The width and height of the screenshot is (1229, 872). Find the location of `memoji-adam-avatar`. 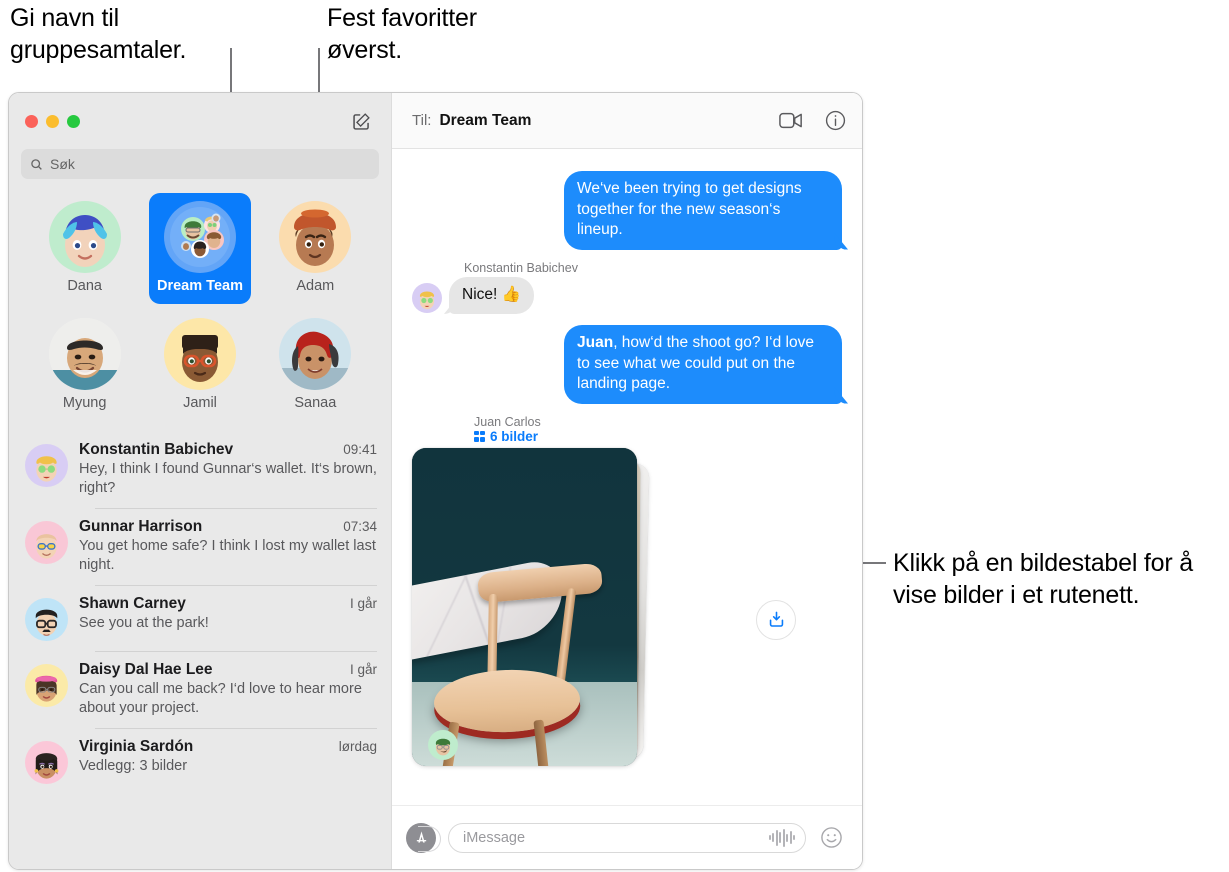

memoji-adam-avatar is located at coordinates (315, 237).